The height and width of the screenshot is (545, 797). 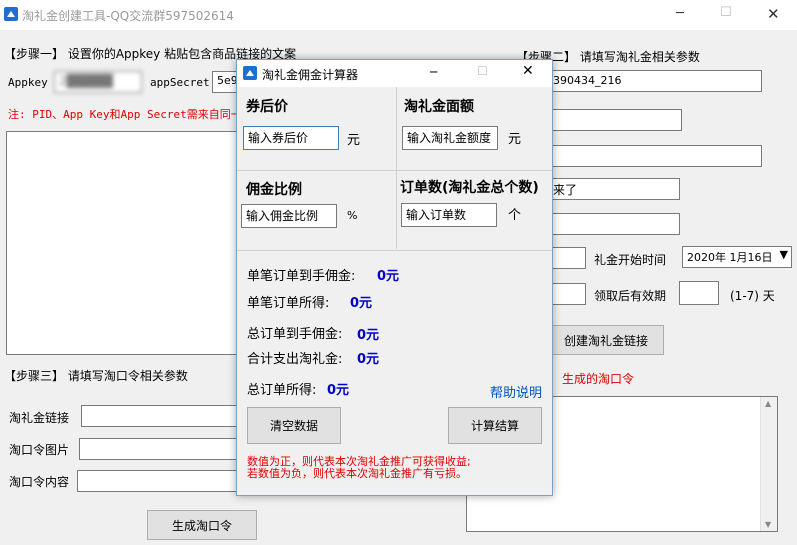 I want to click on total-commission-value: 0元, so click(x=368, y=335).